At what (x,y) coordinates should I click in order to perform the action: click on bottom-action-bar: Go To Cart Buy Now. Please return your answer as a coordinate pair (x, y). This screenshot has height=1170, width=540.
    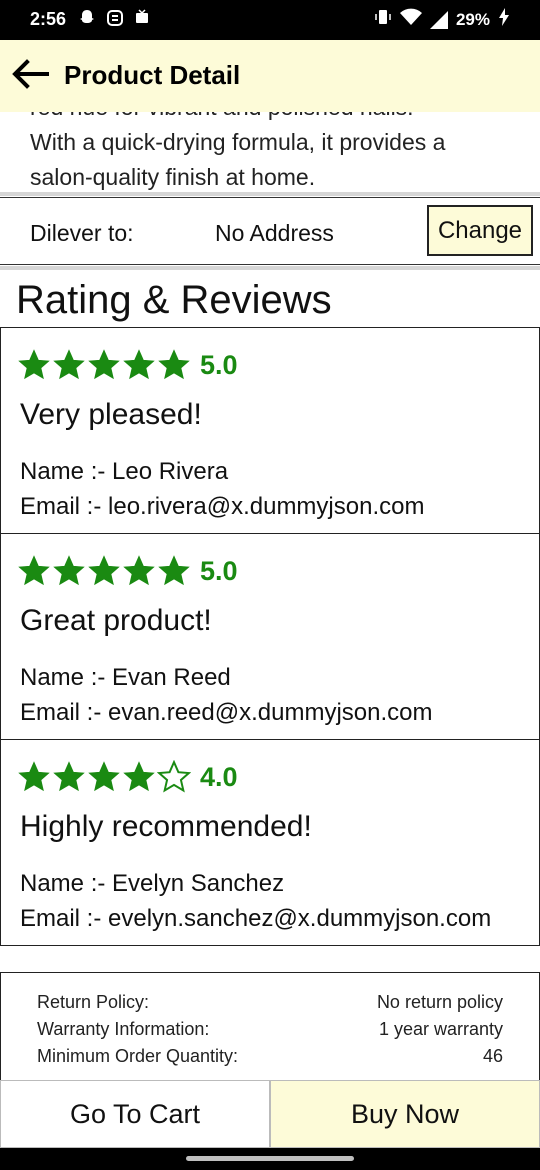
    Looking at the image, I should click on (270, 1114).